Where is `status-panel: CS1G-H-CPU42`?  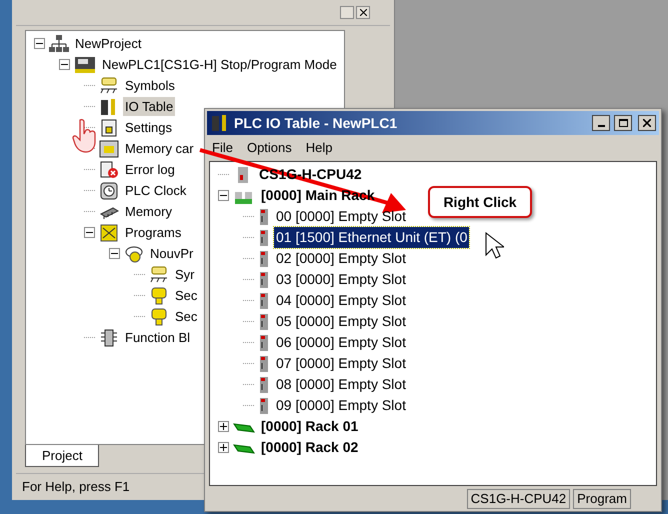
status-panel: CS1G-H-CPU42 is located at coordinates (518, 499).